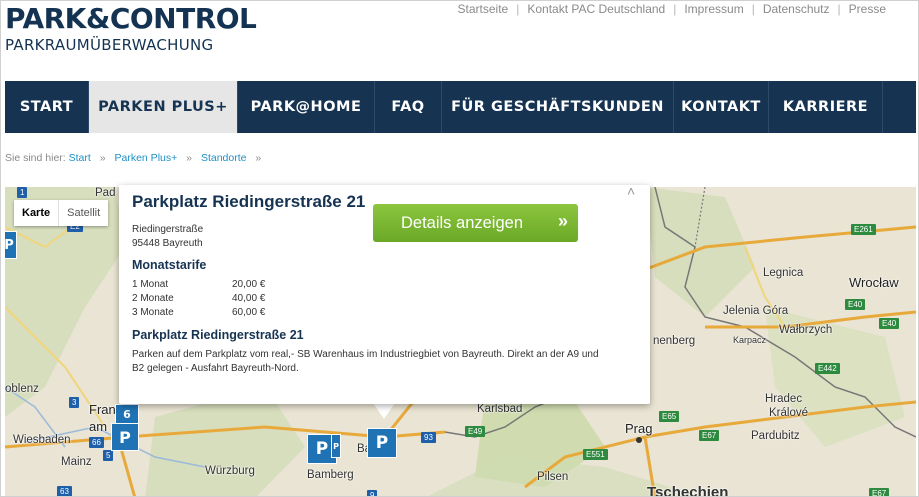 The height and width of the screenshot is (497, 919). I want to click on road-e67-b: E67, so click(879, 492).